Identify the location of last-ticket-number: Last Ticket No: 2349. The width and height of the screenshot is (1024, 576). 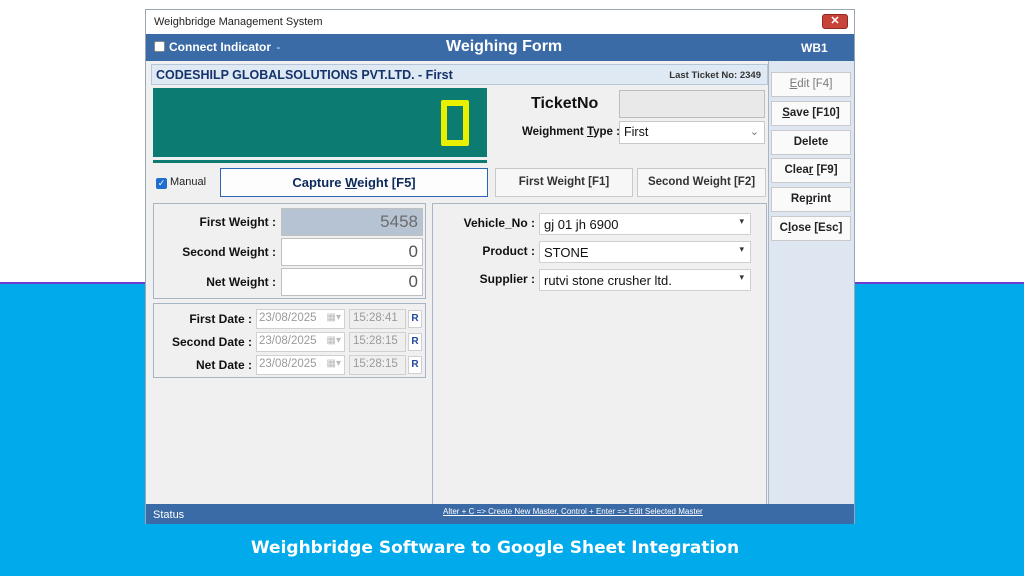
(715, 75).